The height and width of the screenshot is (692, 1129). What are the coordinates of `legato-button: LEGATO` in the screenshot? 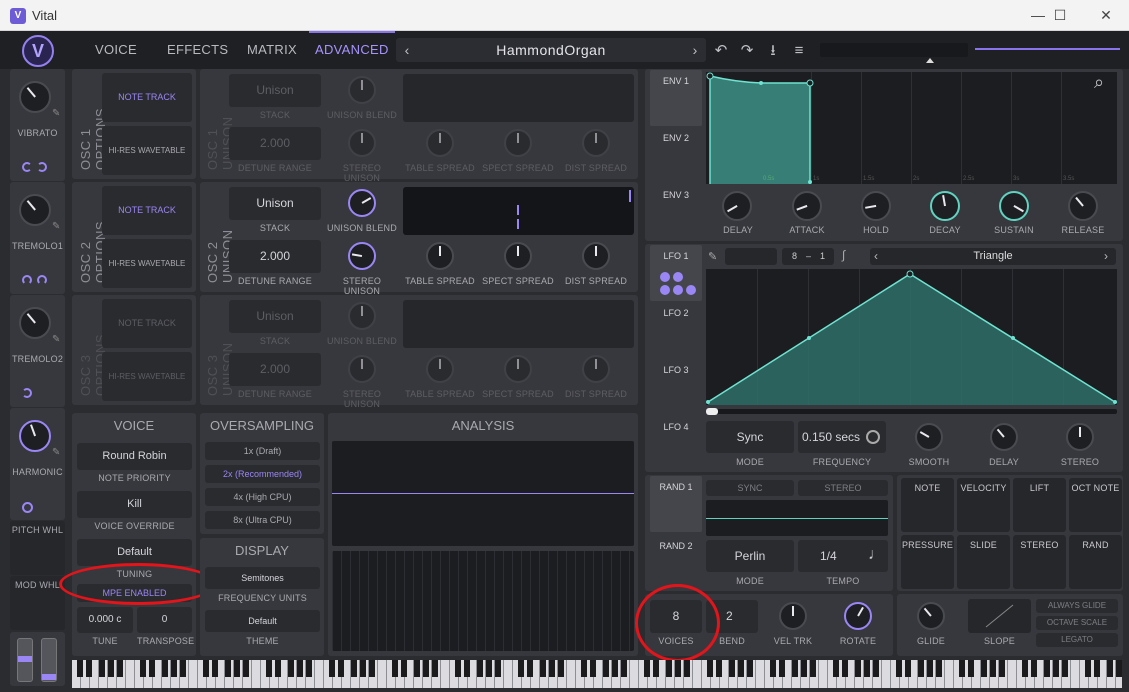 It's located at (1077, 640).